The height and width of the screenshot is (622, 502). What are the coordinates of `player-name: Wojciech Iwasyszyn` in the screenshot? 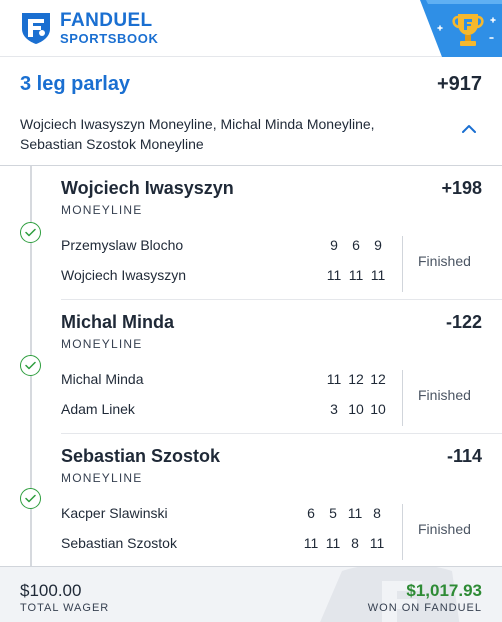 It's located at (124, 275).